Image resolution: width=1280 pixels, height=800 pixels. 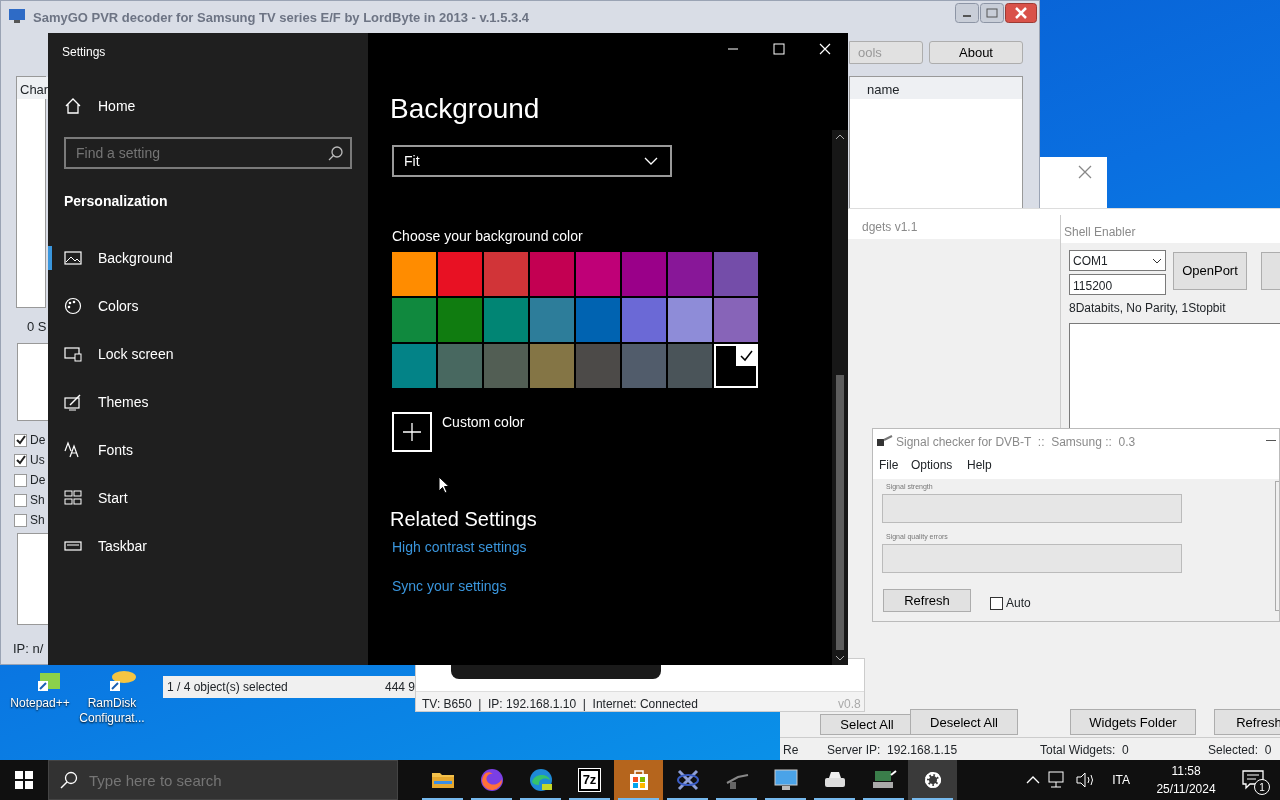 What do you see at coordinates (40, 703) in the screenshot?
I see `desktop-icon-label: Notepad++` at bounding box center [40, 703].